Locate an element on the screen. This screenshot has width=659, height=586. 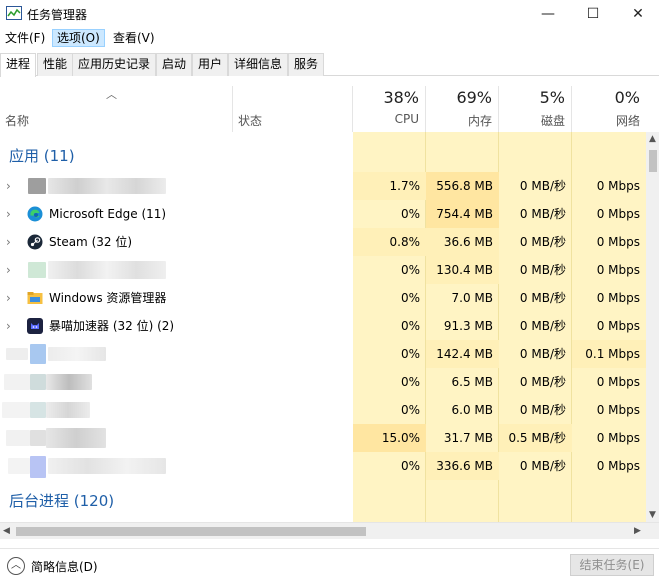
table-row: 0% 6.5 MB 0 MB/秒 0 Mbps is located at coordinates (323, 382).